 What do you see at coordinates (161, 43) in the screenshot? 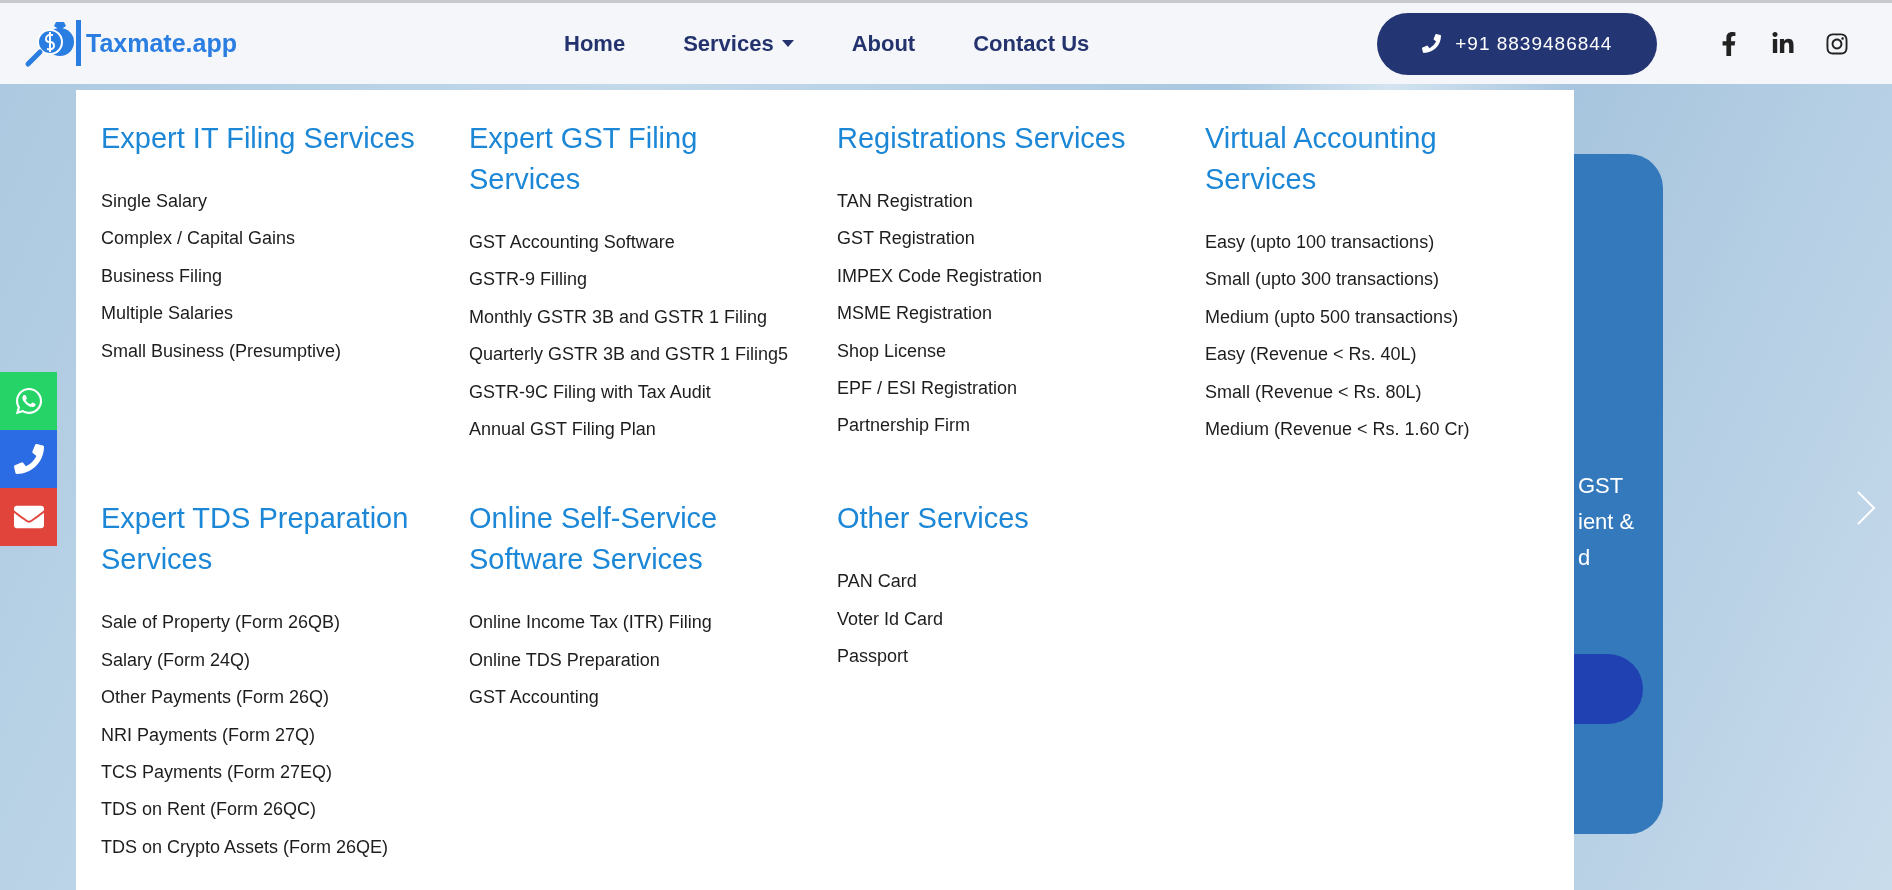
I see `logo-text: Taxmate.app` at bounding box center [161, 43].